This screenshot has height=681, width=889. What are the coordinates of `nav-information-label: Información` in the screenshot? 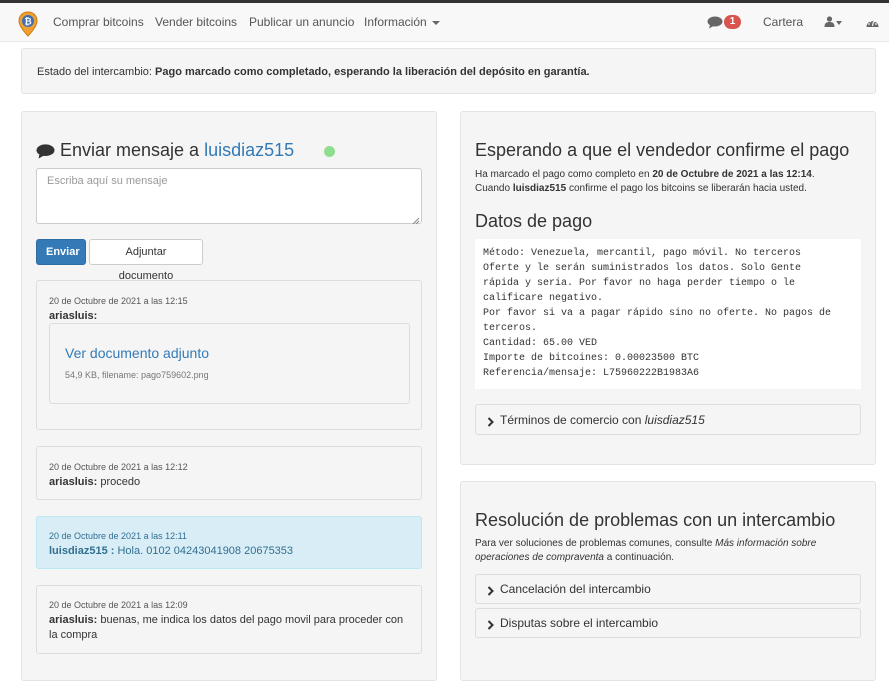 It's located at (395, 22).